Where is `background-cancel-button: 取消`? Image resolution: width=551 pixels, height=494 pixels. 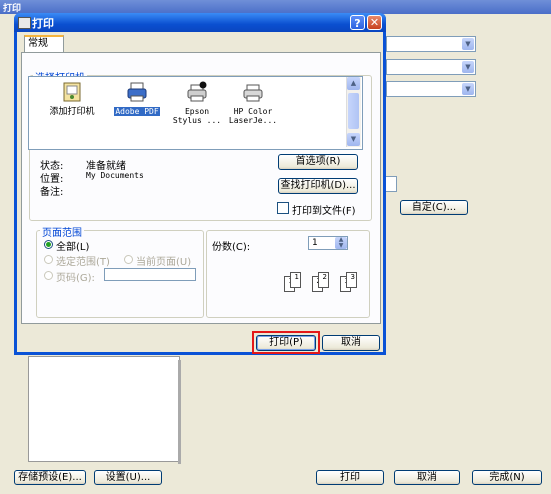
background-cancel-button: 取消 is located at coordinates (427, 477).